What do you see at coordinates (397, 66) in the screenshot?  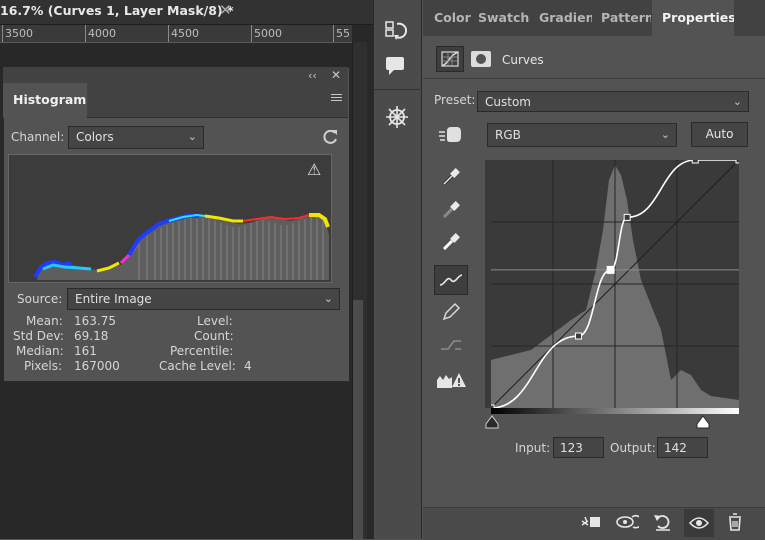 I see `comment-icon` at bounding box center [397, 66].